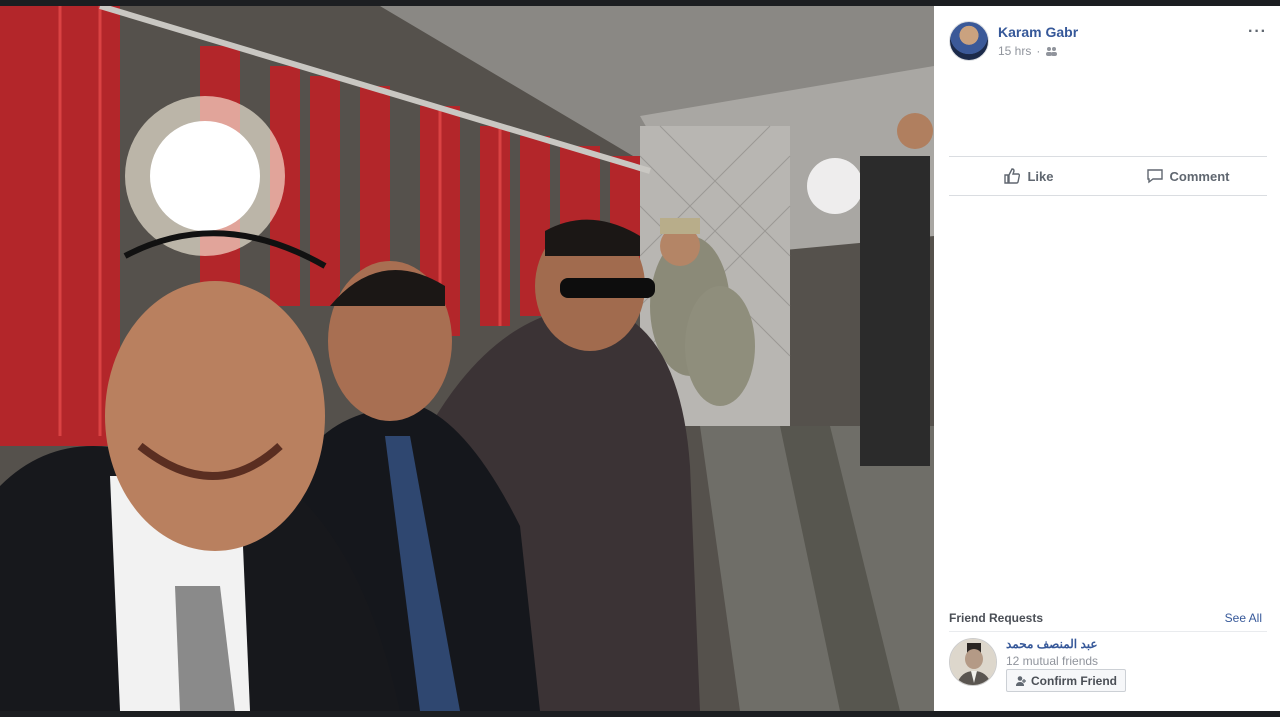  Describe the element at coordinates (1154, 176) in the screenshot. I see `comment-icon` at that location.